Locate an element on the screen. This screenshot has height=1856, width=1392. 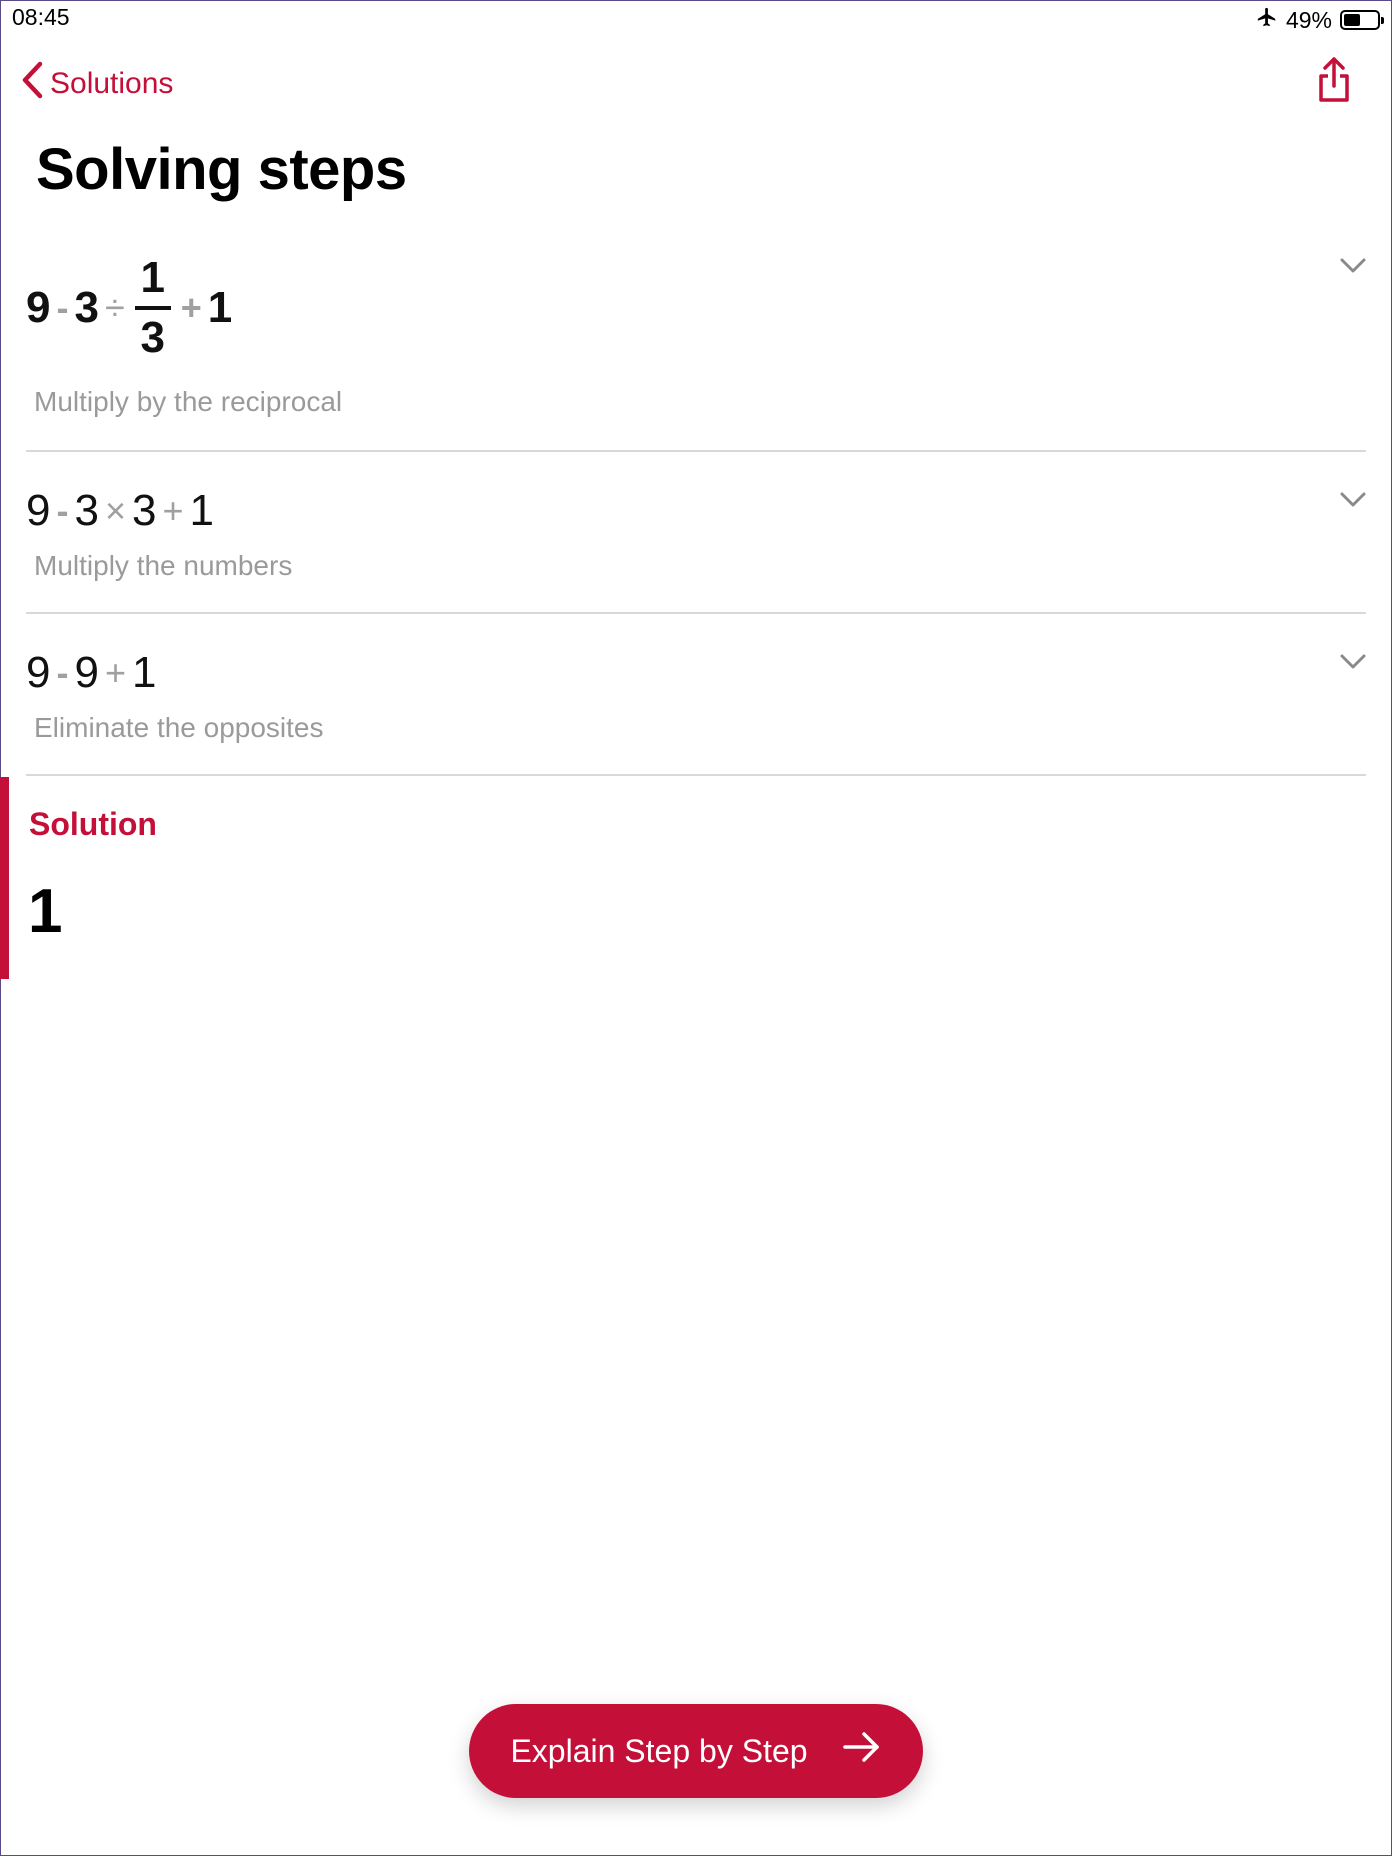
explain-step-by-step-button: Explain Step by Step is located at coordinates (696, 1751).